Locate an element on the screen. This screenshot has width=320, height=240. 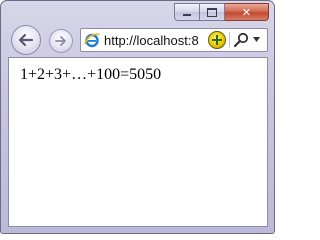
back-button is located at coordinates (26, 40).